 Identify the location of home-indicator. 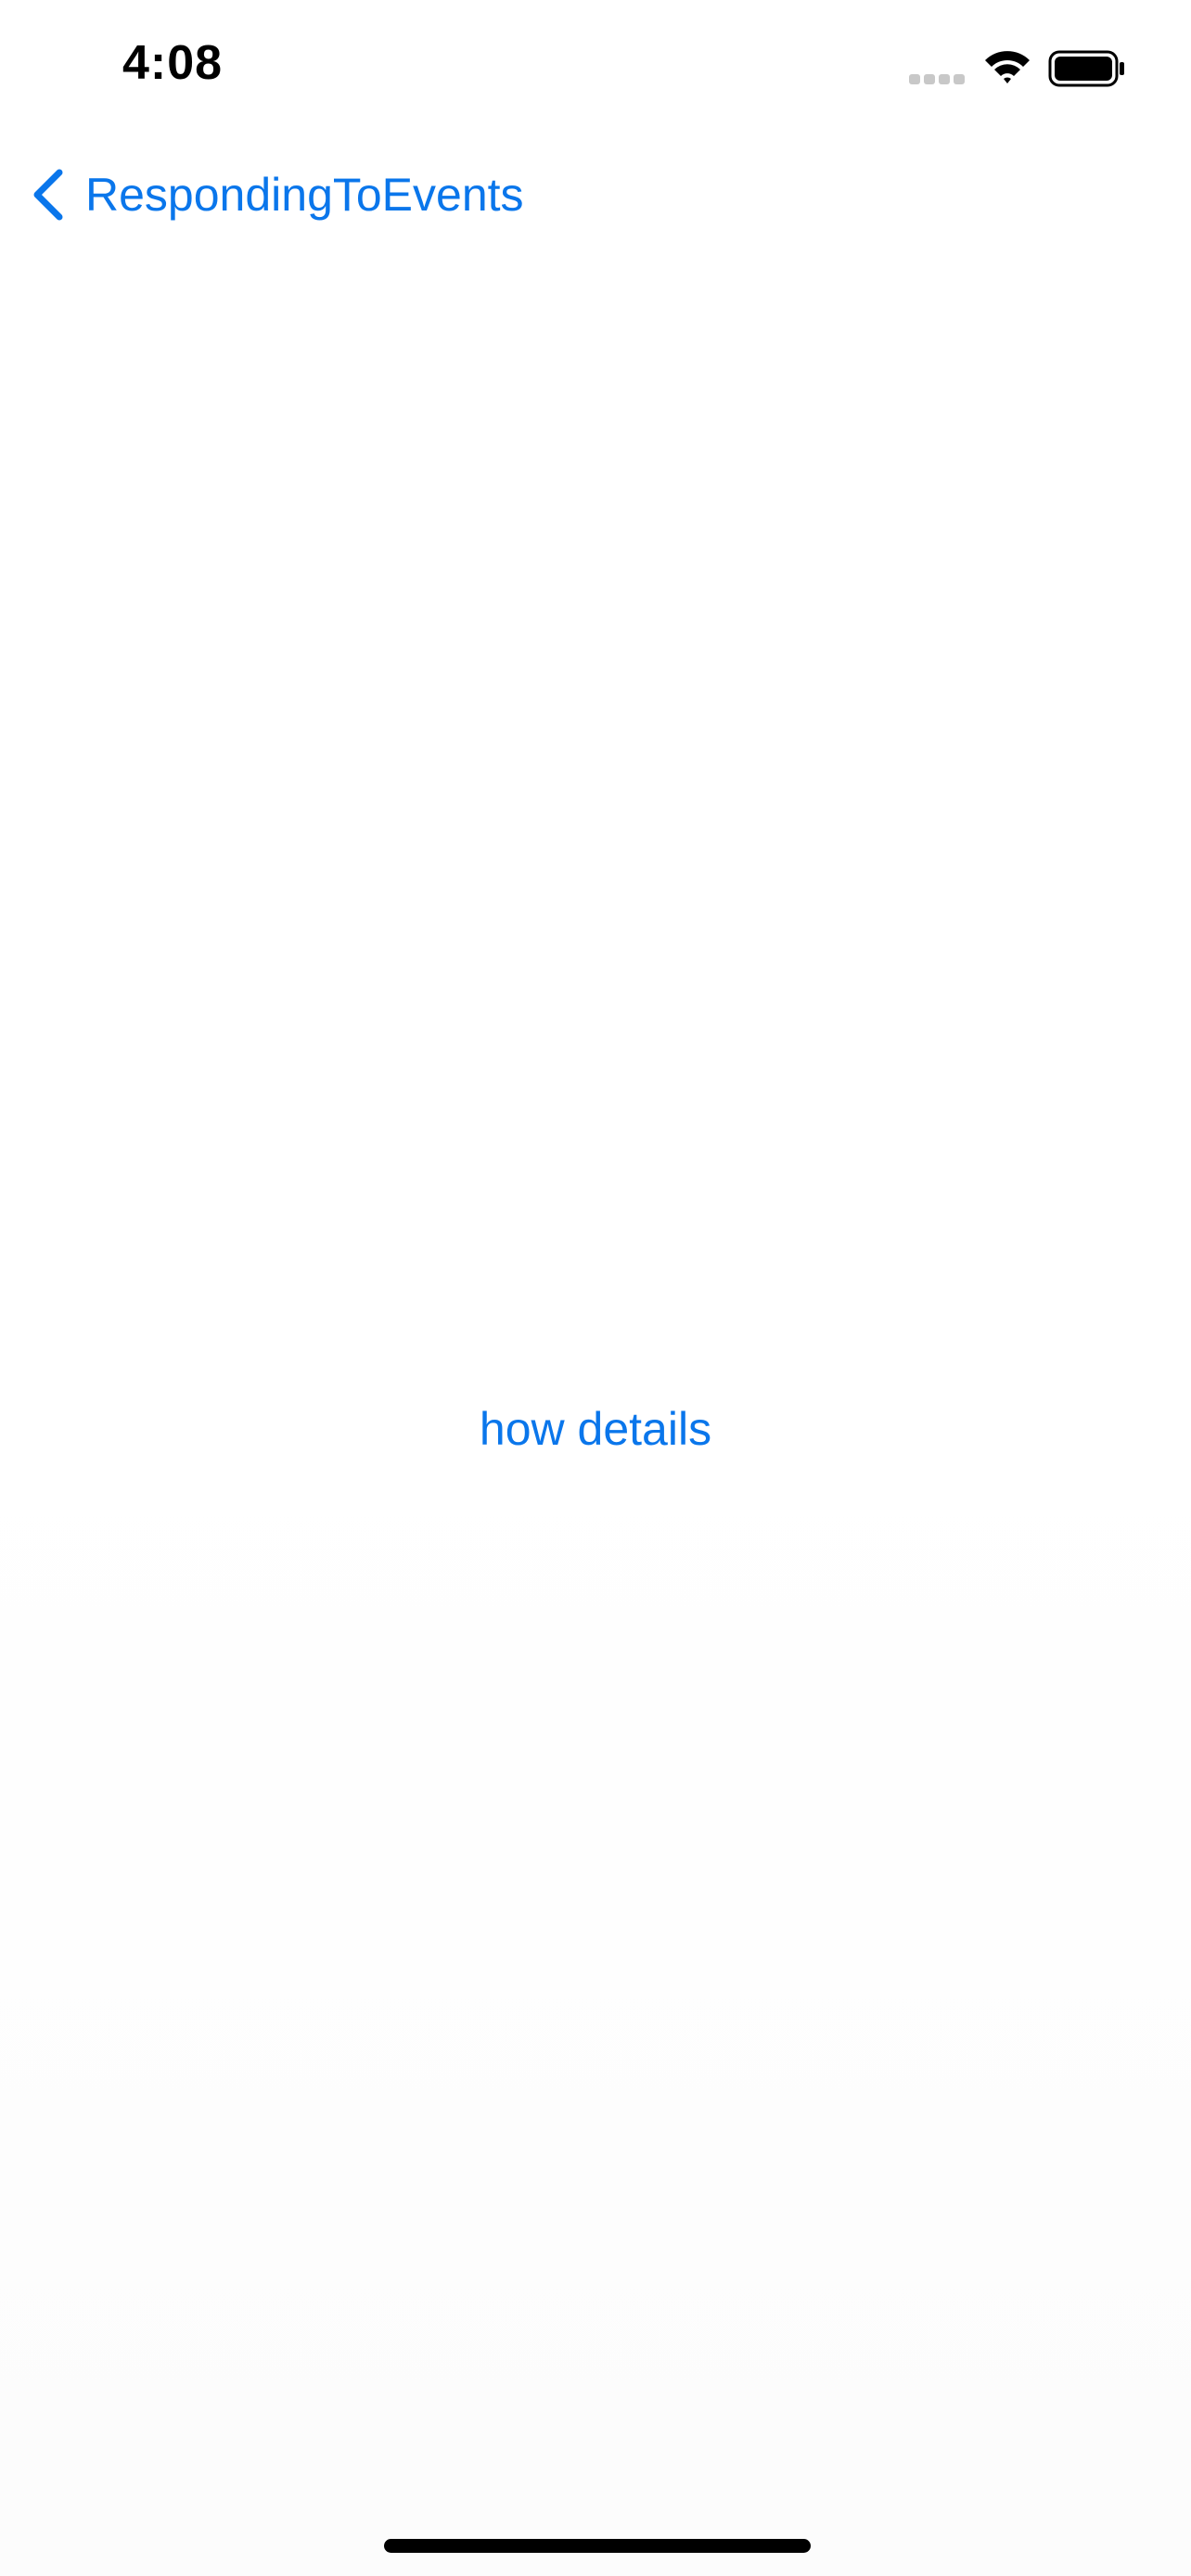
(597, 2546).